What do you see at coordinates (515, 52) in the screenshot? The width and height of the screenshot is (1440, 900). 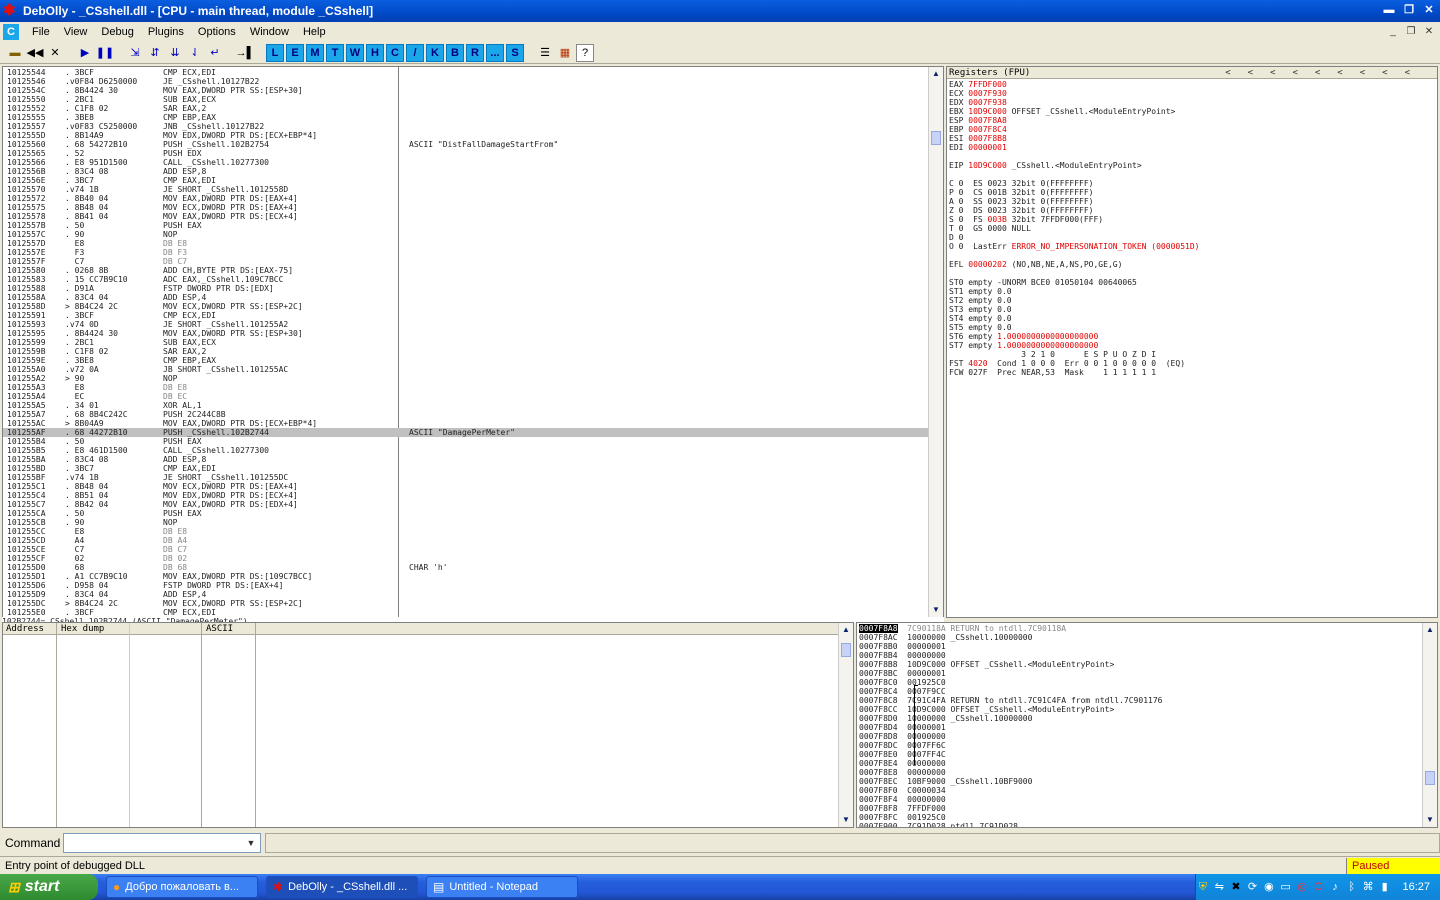 I see `tb-source-button: S` at bounding box center [515, 52].